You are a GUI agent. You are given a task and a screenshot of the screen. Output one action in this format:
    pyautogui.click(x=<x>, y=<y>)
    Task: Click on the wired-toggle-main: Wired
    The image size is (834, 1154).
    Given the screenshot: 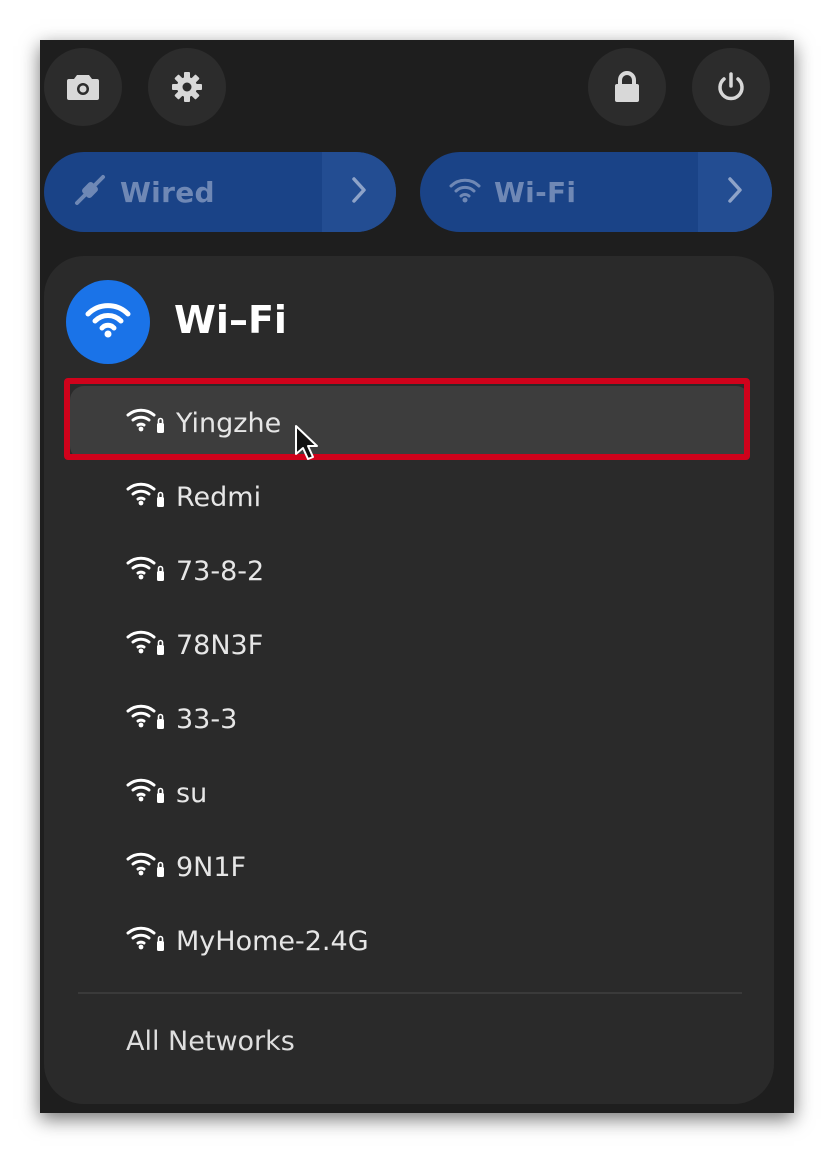 What is the action you would take?
    pyautogui.click(x=183, y=192)
    